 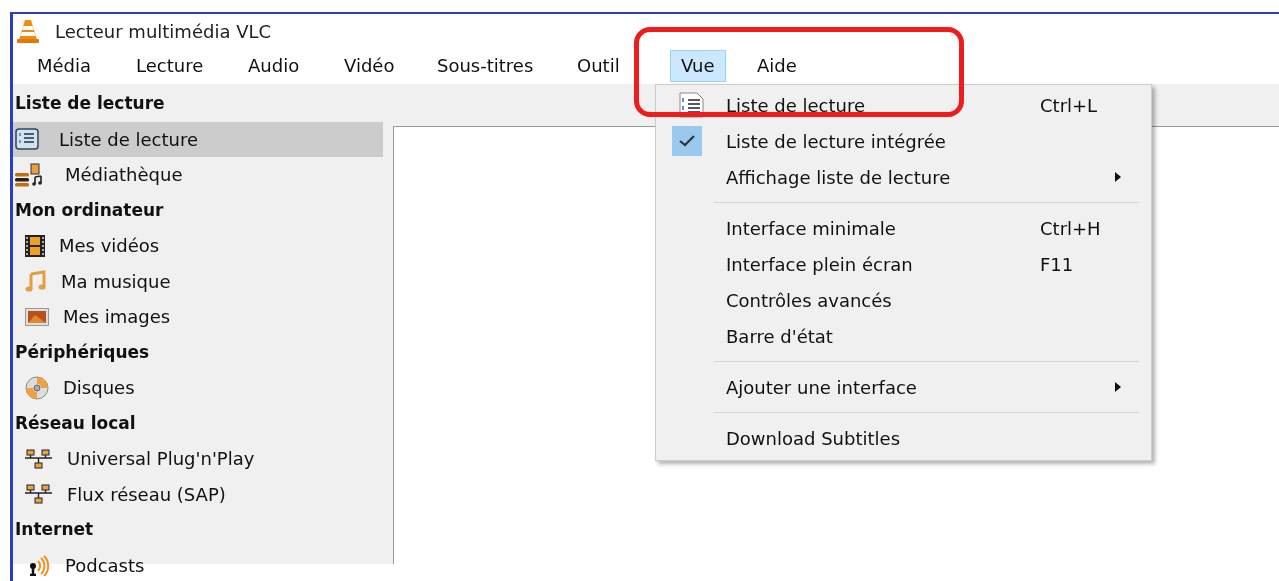 What do you see at coordinates (485, 66) in the screenshot?
I see `menu-item: Sous-titres` at bounding box center [485, 66].